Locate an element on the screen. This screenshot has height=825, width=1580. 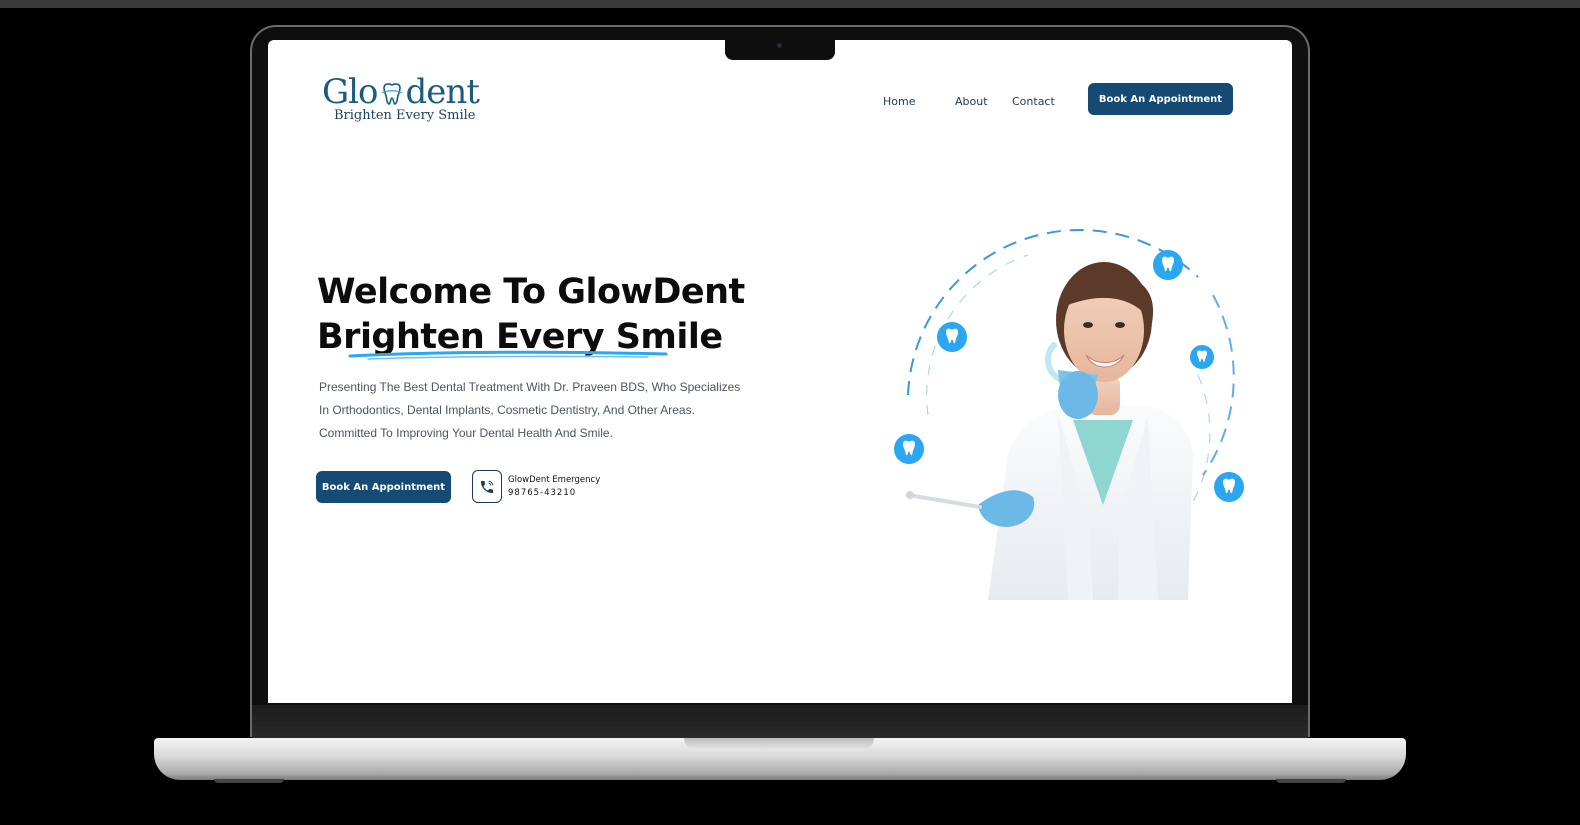
camera-icon is located at coordinates (779, 45).